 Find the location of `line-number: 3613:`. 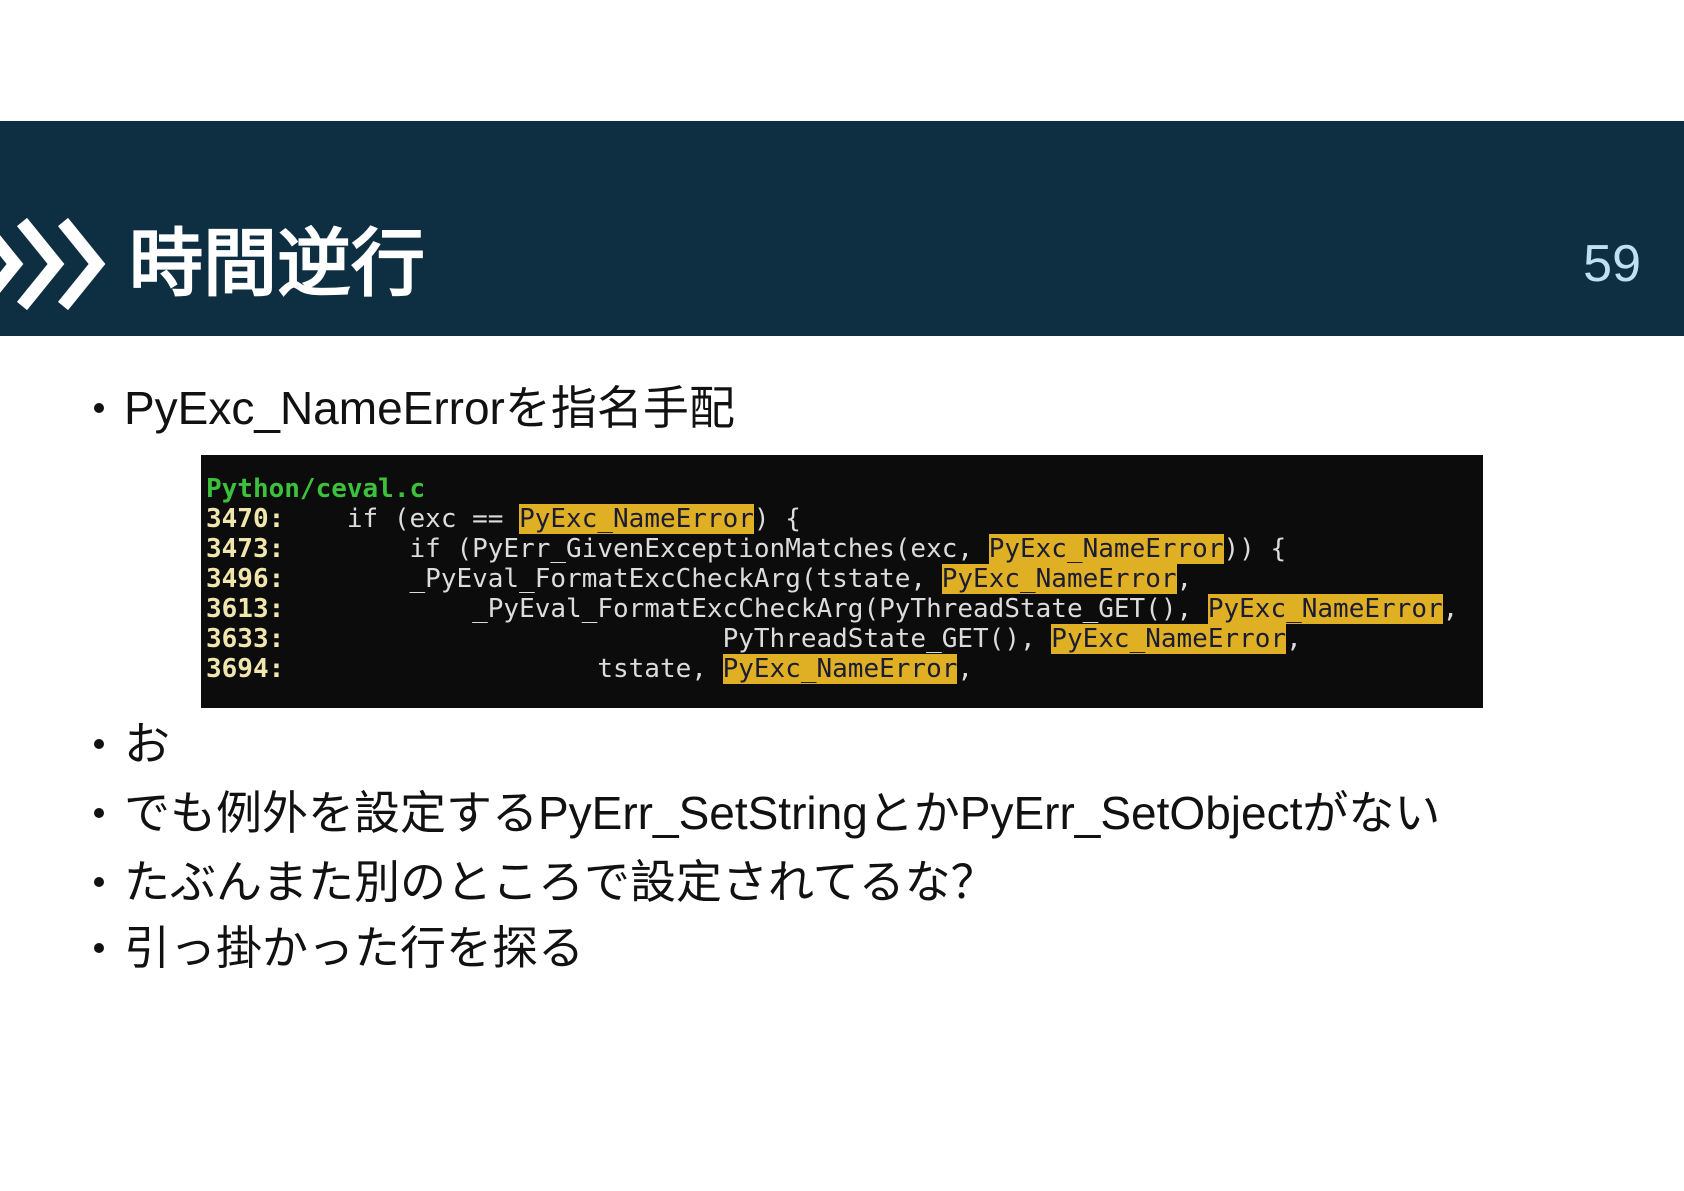

line-number: 3613: is located at coordinates (245, 609).